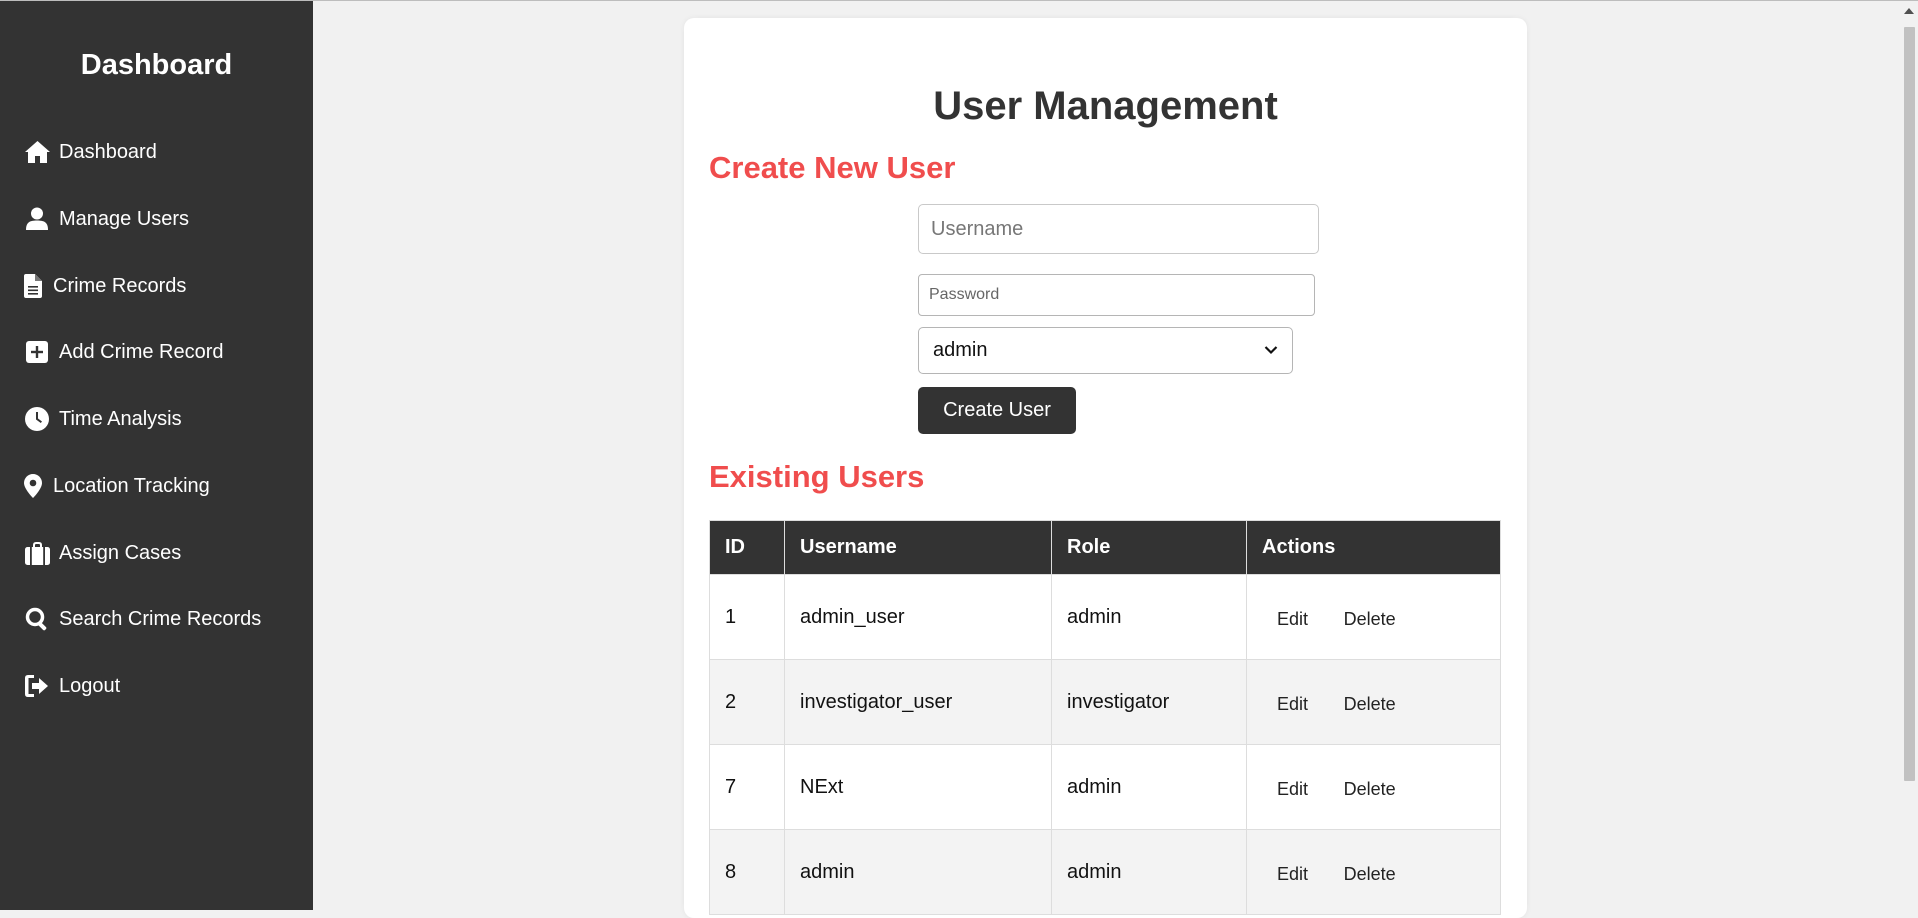  I want to click on sidebar-item-label: Time Analysis, so click(120, 418).